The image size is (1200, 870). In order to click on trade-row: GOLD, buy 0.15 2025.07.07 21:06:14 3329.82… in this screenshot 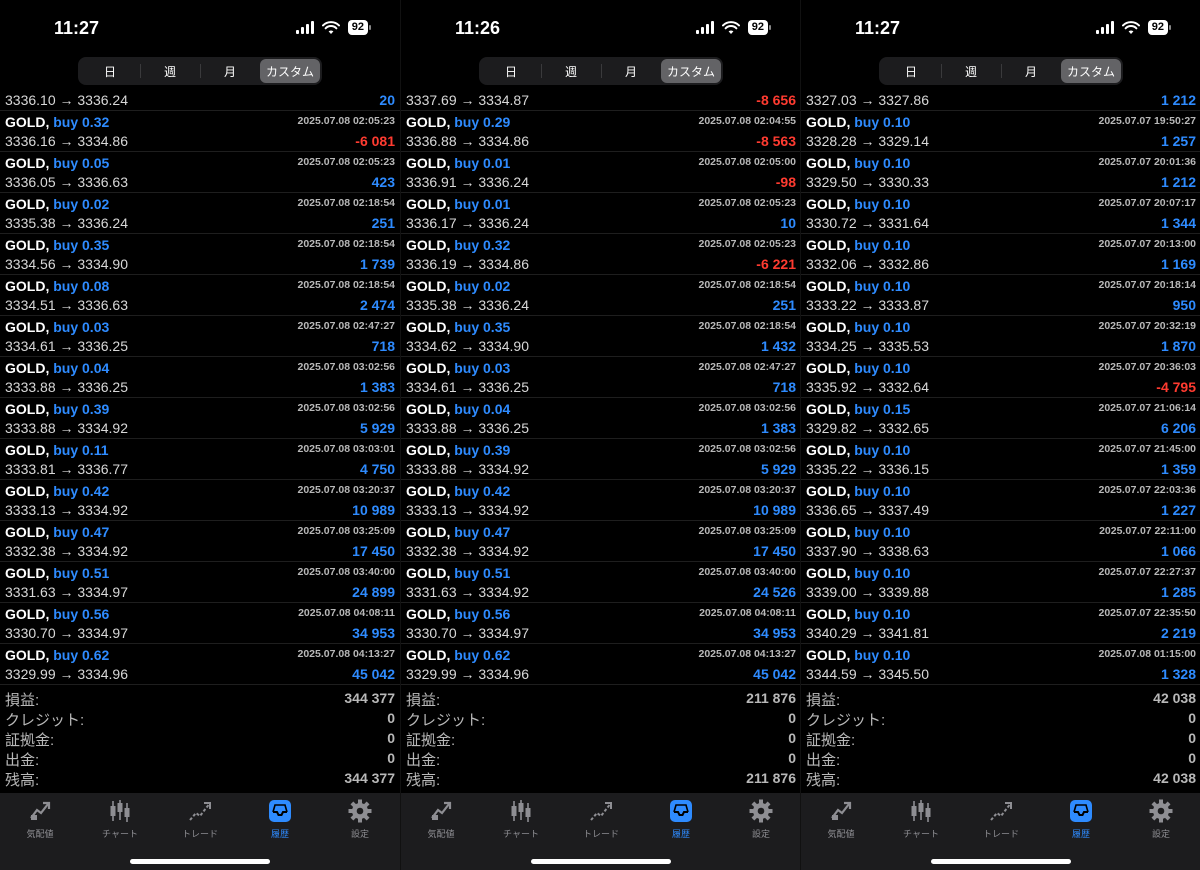, I will do `click(1000, 418)`.